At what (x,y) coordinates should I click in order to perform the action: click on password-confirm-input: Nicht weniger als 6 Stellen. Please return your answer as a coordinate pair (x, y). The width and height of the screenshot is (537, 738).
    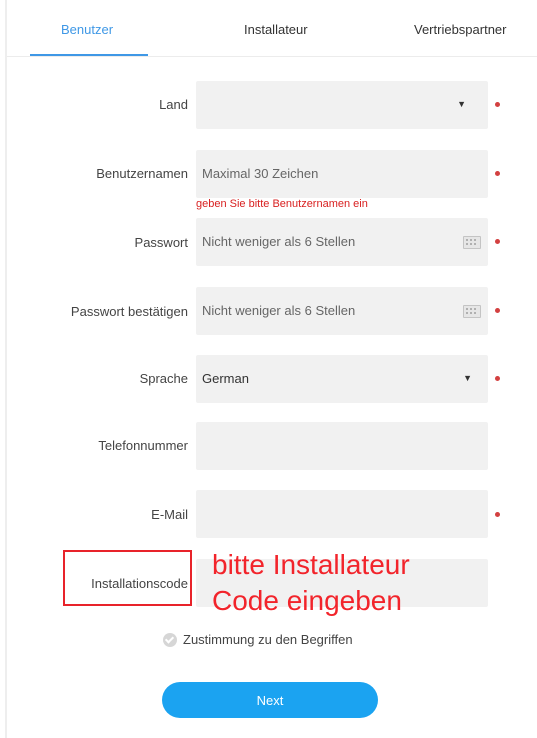
    Looking at the image, I should click on (342, 311).